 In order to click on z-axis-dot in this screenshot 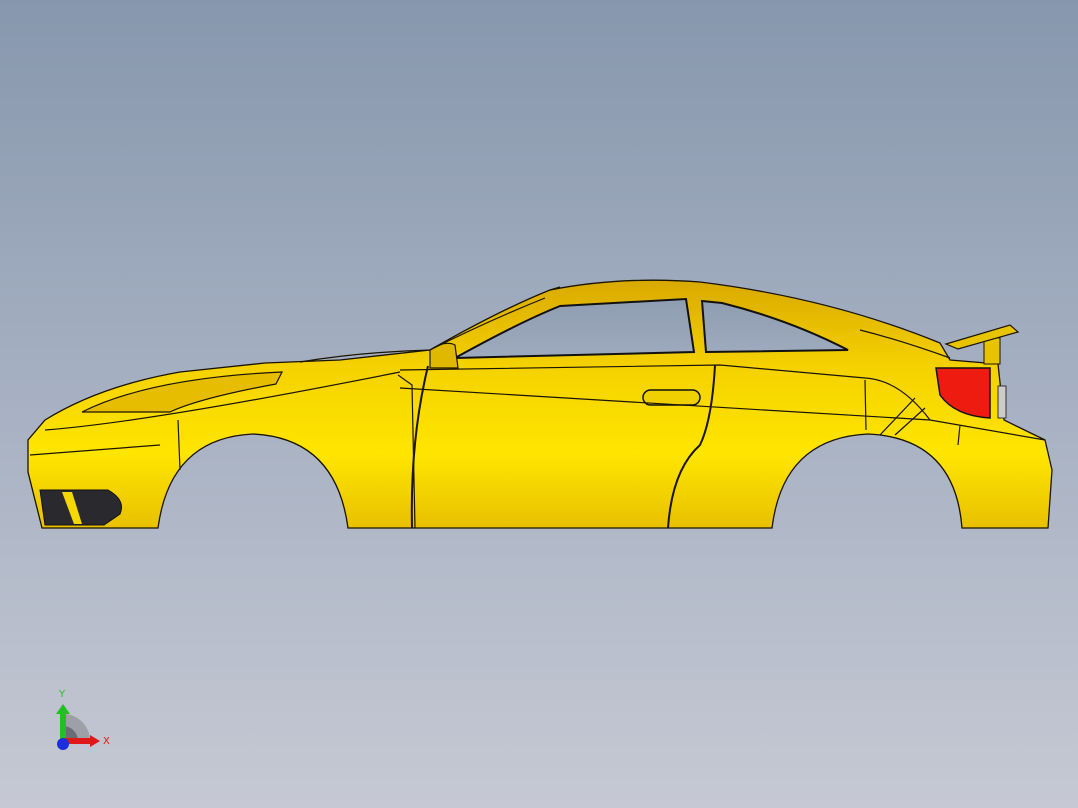, I will do `click(63, 744)`.